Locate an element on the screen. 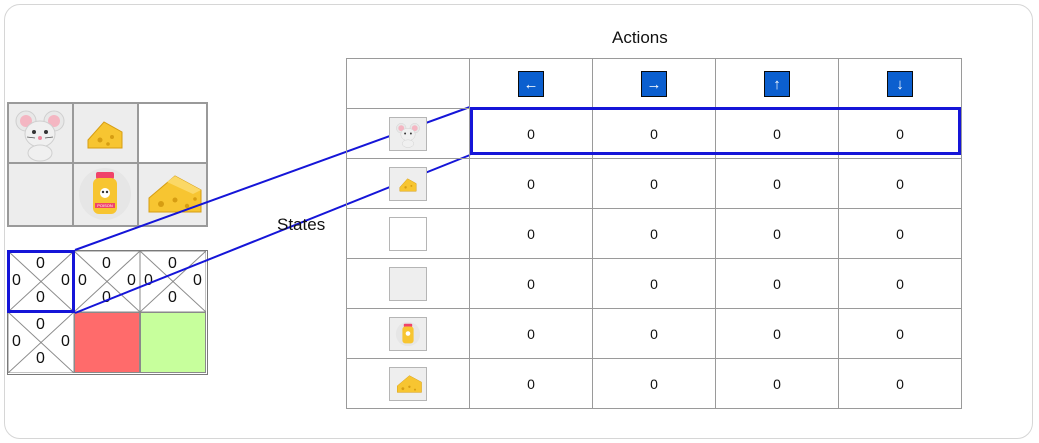  q-table-header-row: ← → ↑ ↓ is located at coordinates (654, 83).